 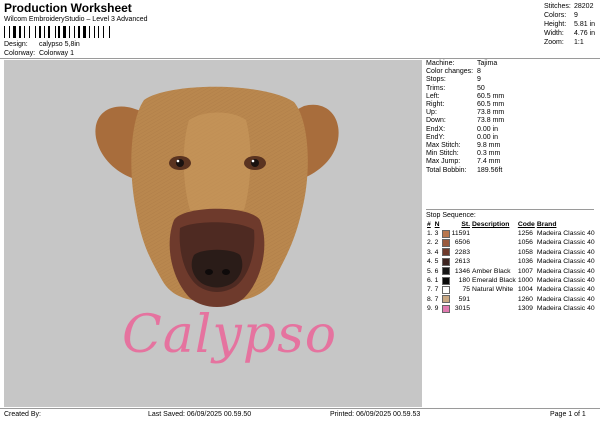 What do you see at coordinates (59, 32) in the screenshot?
I see `barcode` at bounding box center [59, 32].